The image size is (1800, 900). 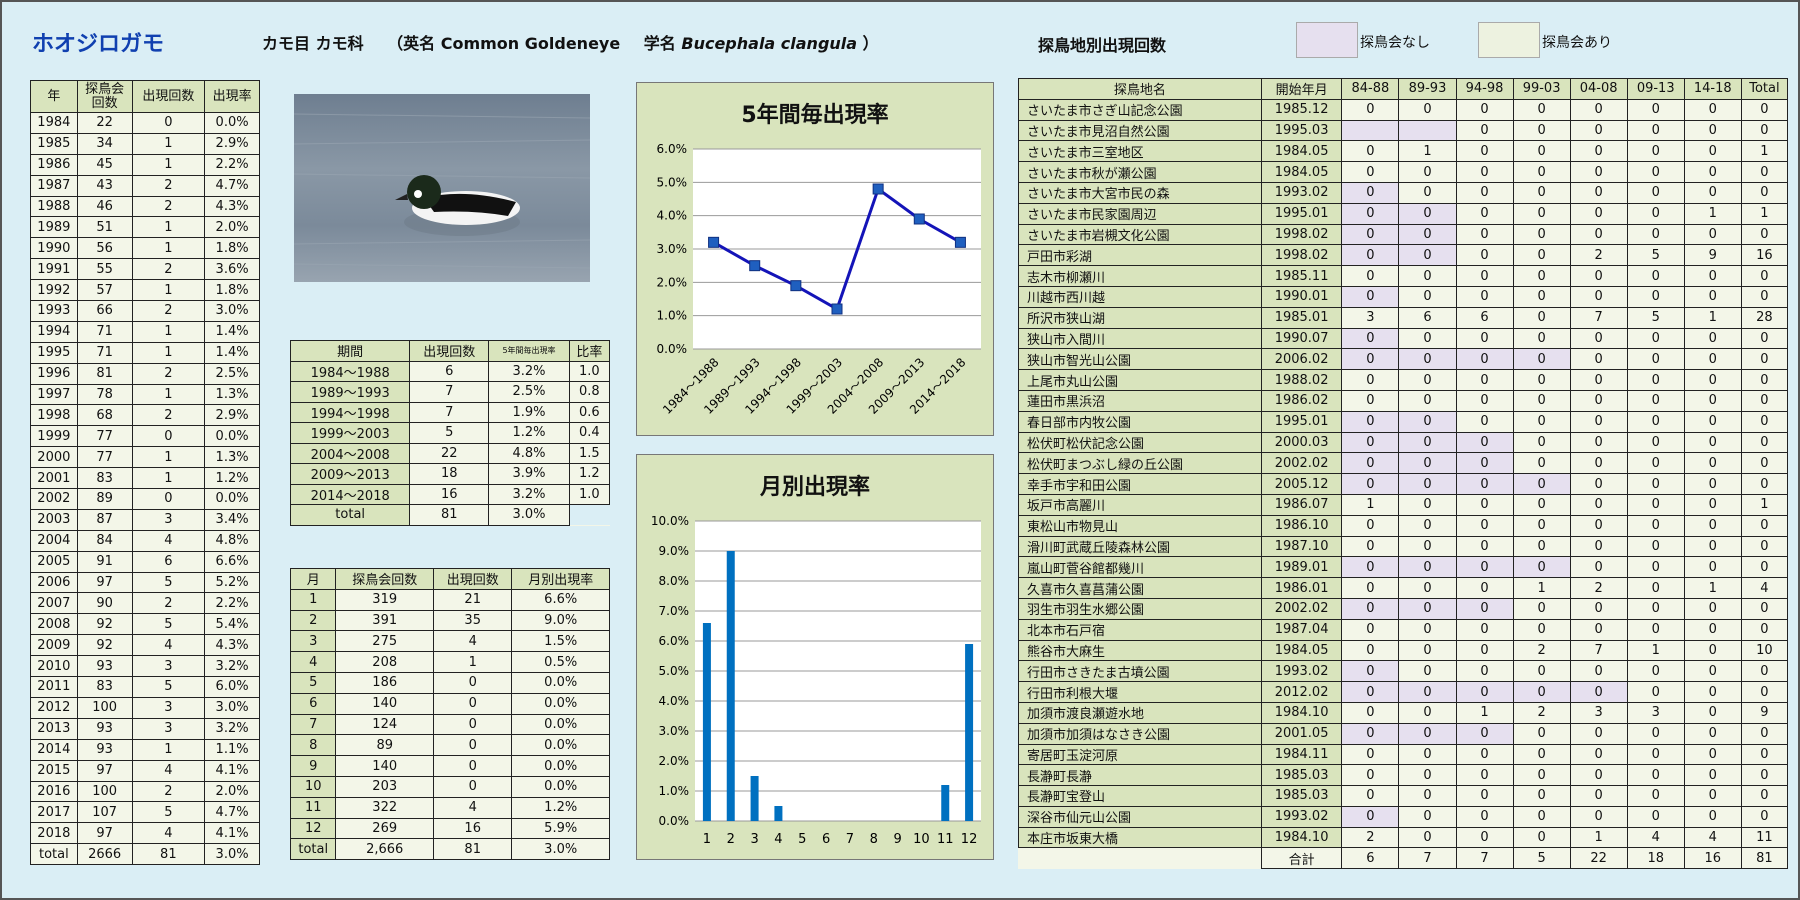 I want to click on start-date: 1986.07, so click(x=1301, y=504).